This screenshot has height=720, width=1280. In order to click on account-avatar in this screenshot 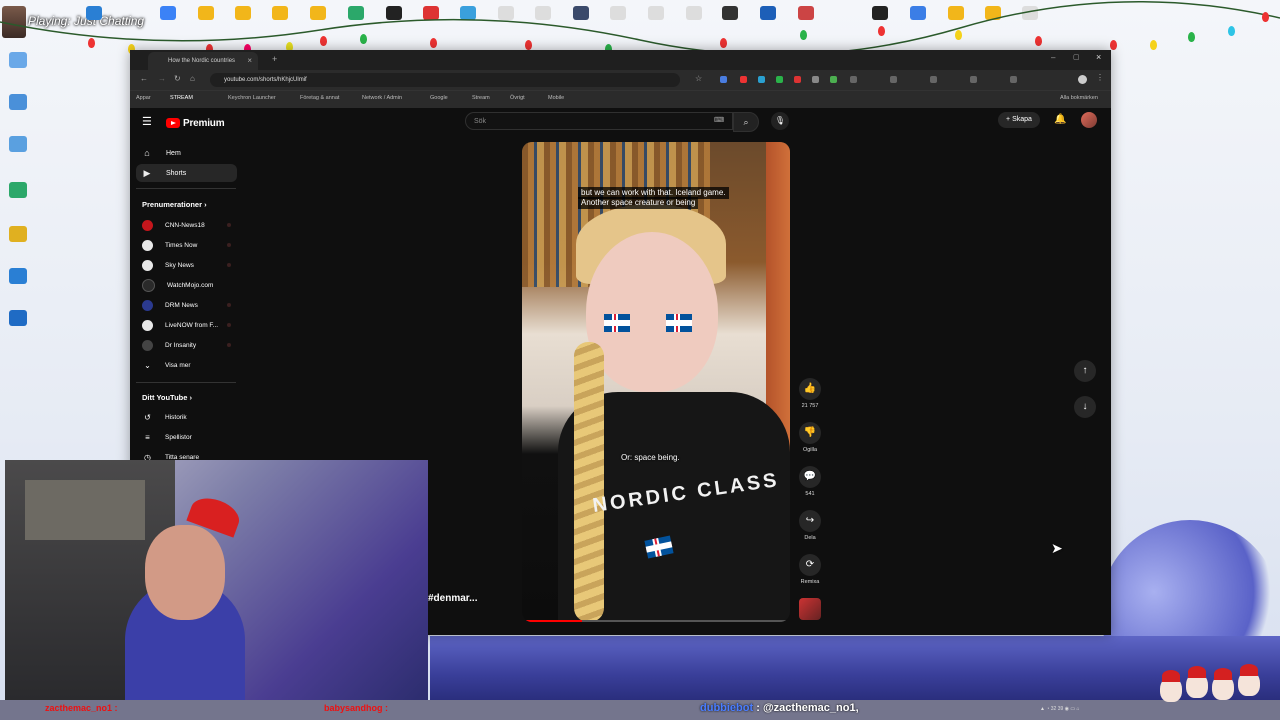, I will do `click(1089, 120)`.